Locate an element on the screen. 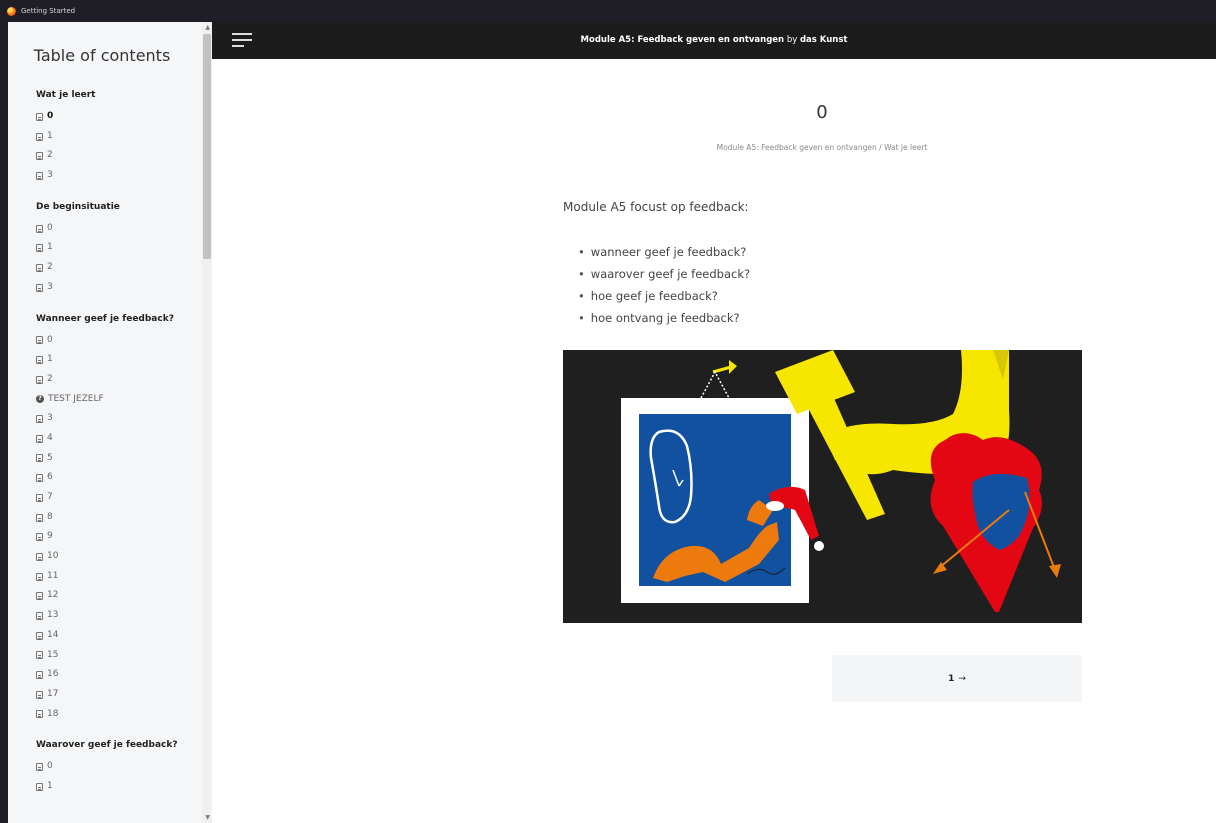 Image resolution: width=1216 pixels, height=823 pixels. arrow-right-icon: → is located at coordinates (962, 678).